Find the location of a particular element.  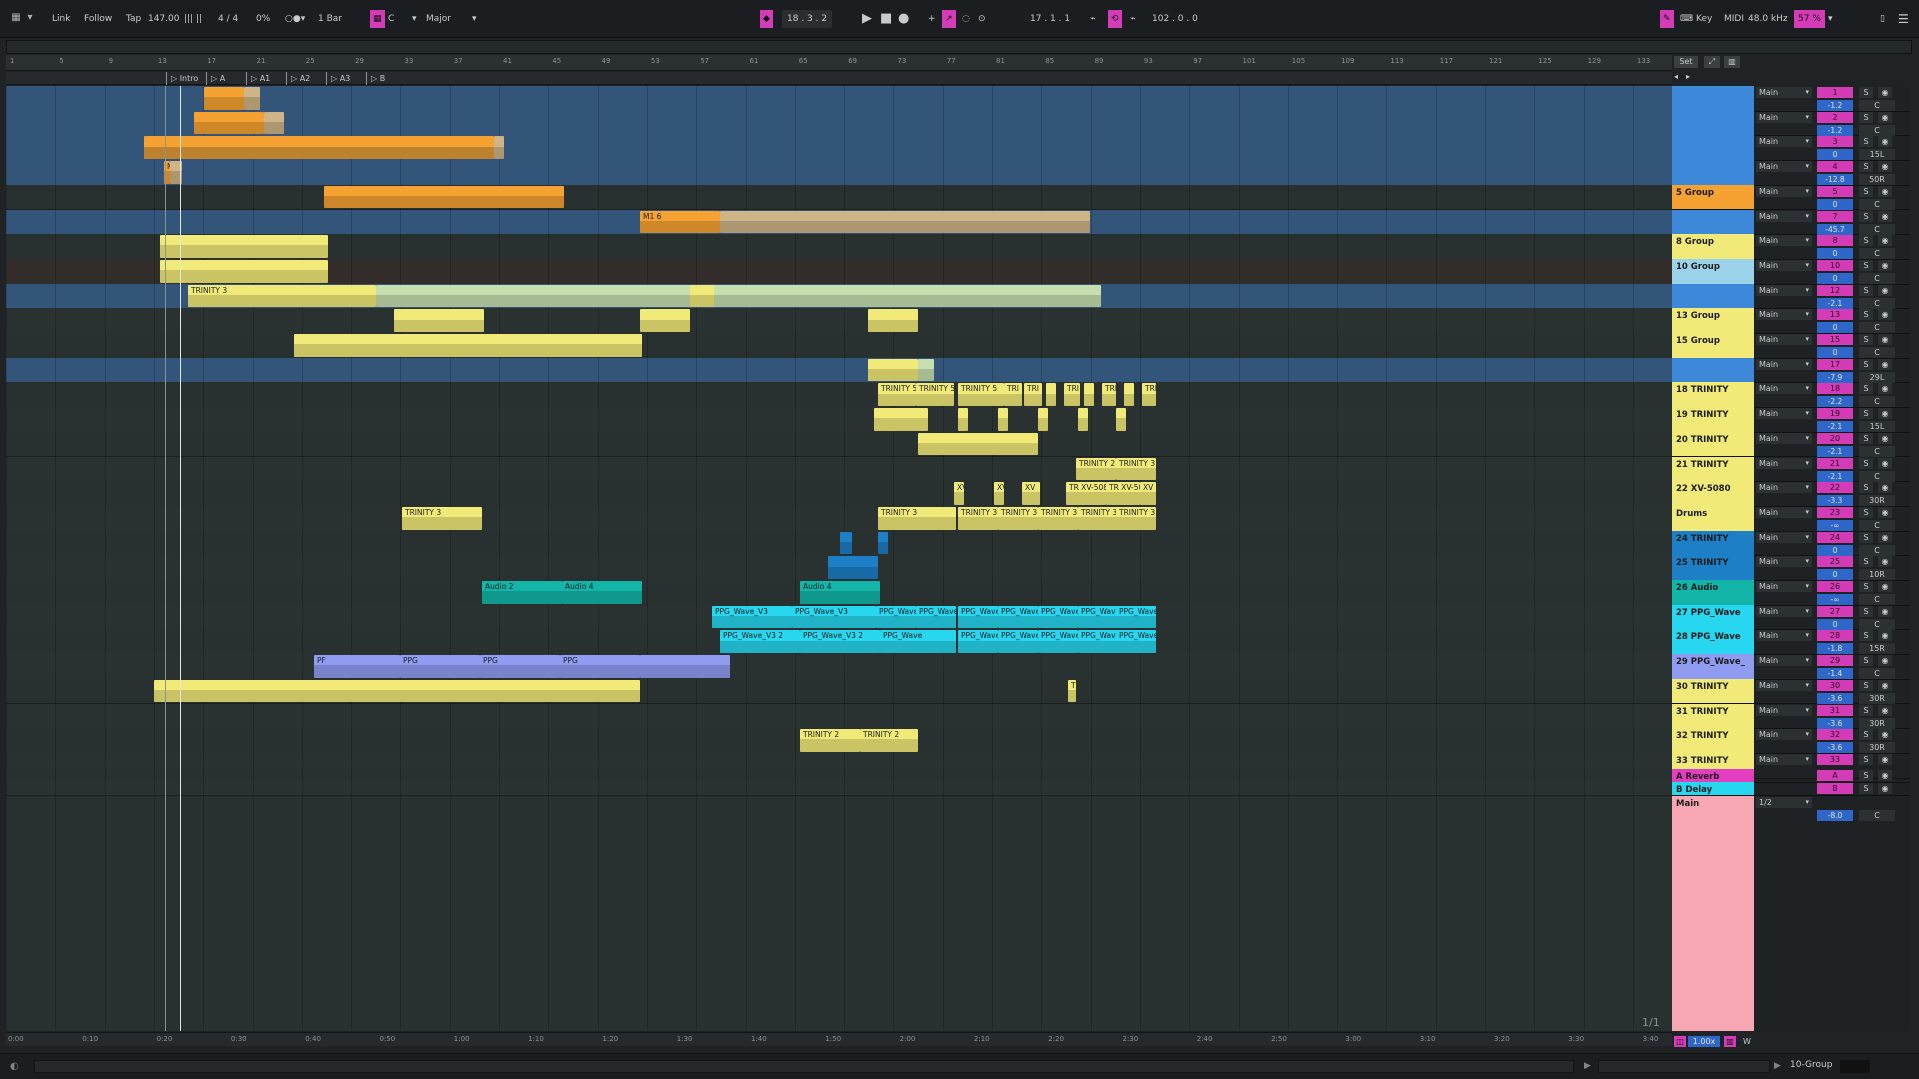

capture-icon: ◌ is located at coordinates (966, 19).